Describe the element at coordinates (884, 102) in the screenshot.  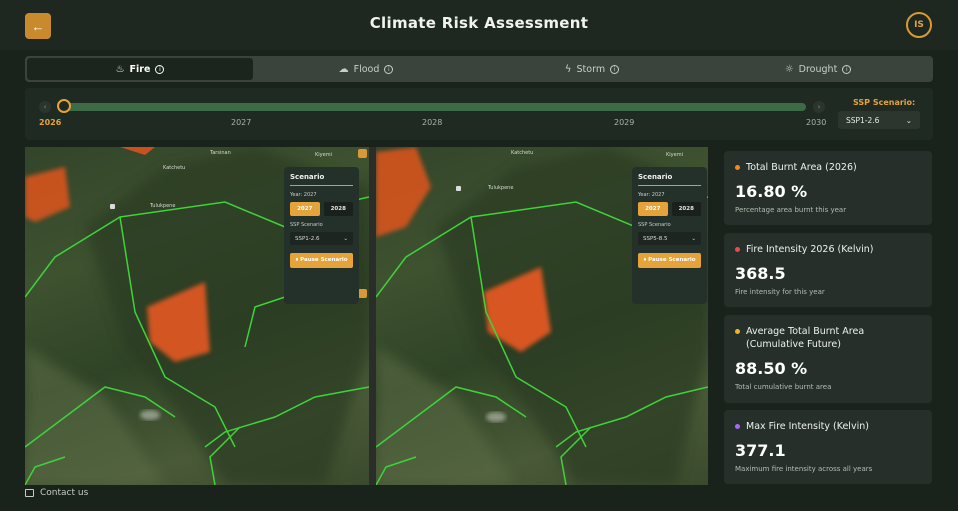
I see `ssp-scenario-label: SSP Scenario:` at that location.